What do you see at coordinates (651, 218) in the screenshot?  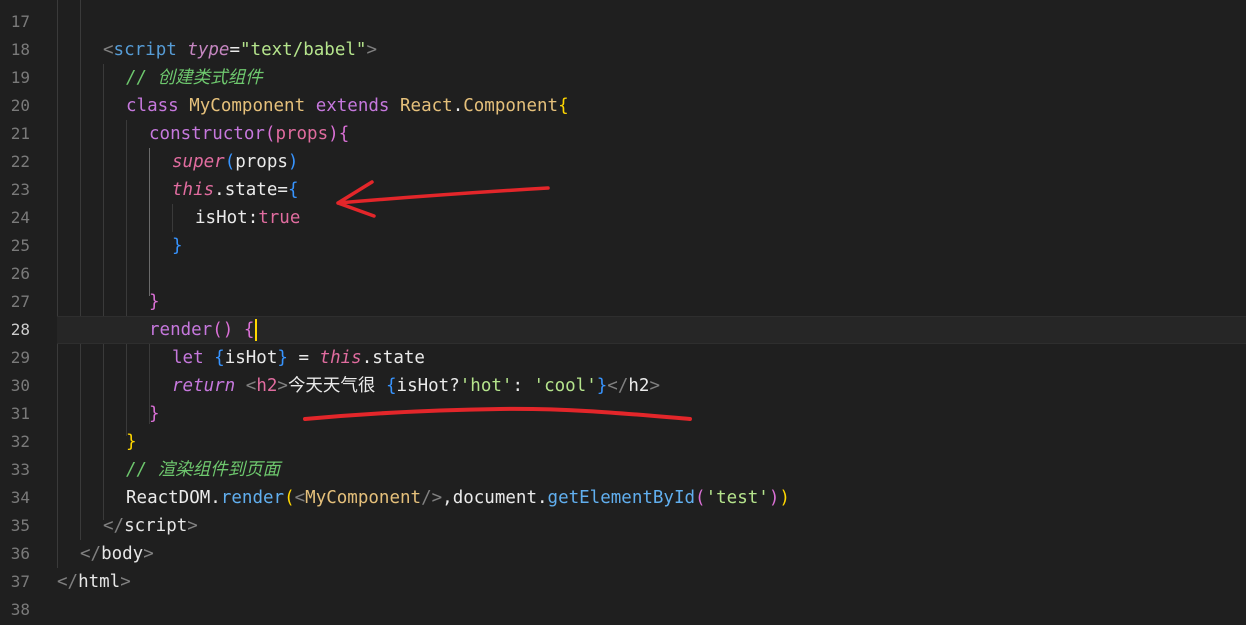 I see `code-line-24: isHot:true` at bounding box center [651, 218].